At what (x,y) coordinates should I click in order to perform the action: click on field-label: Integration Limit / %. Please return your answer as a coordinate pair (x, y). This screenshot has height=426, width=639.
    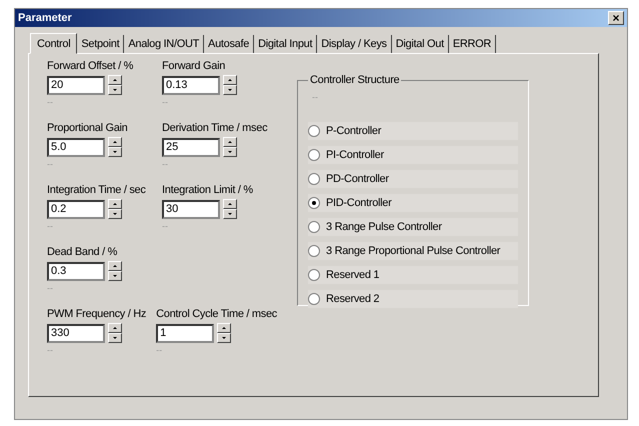
    Looking at the image, I should click on (208, 191).